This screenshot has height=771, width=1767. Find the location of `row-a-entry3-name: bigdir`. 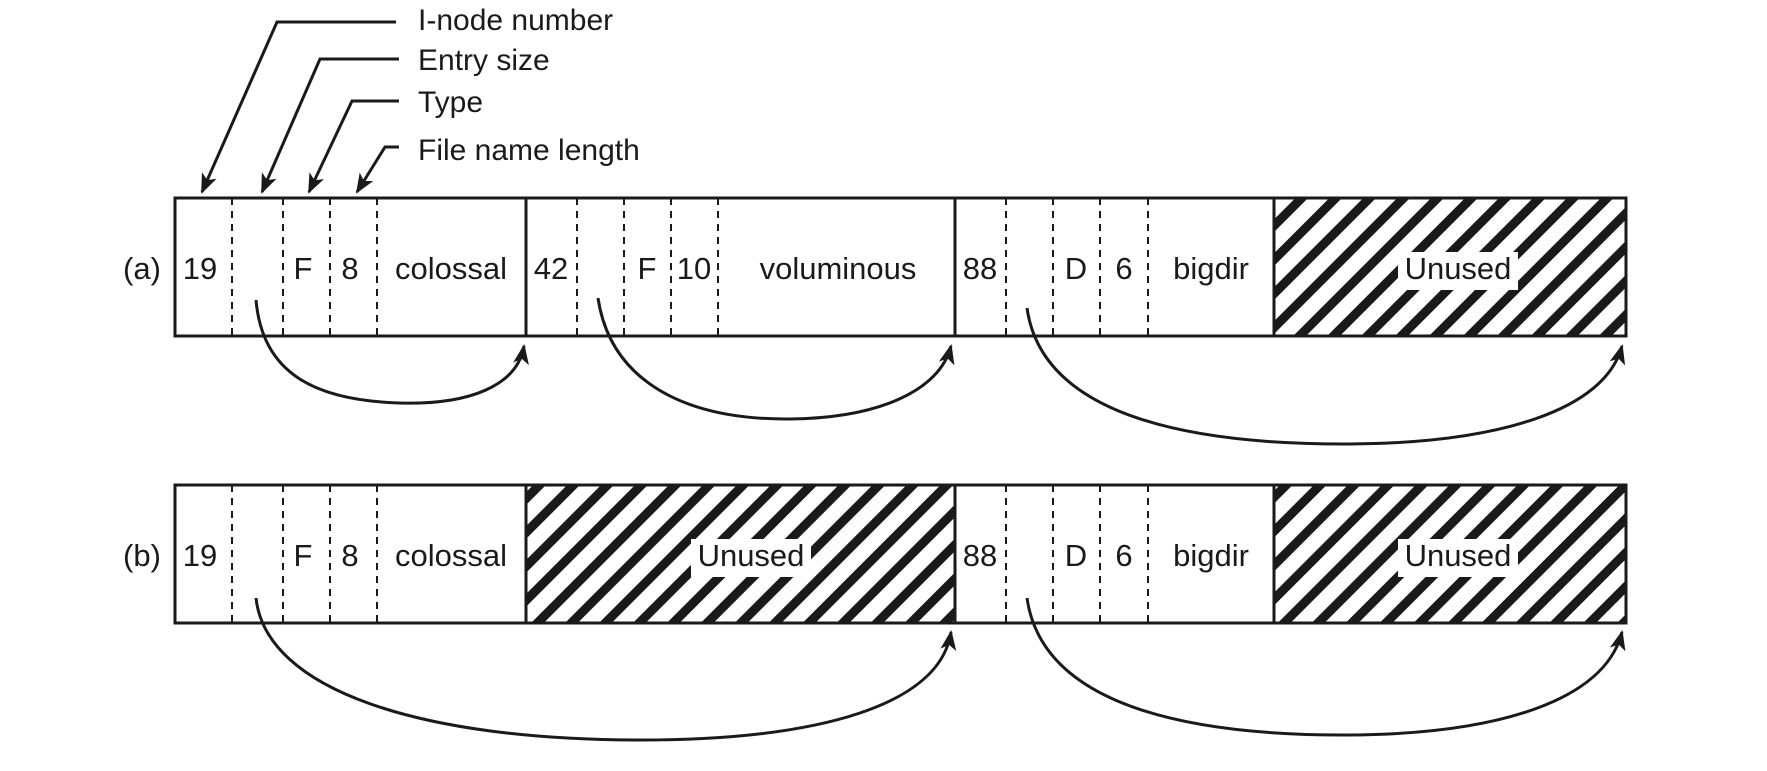

row-a-entry3-name: bigdir is located at coordinates (1211, 268).